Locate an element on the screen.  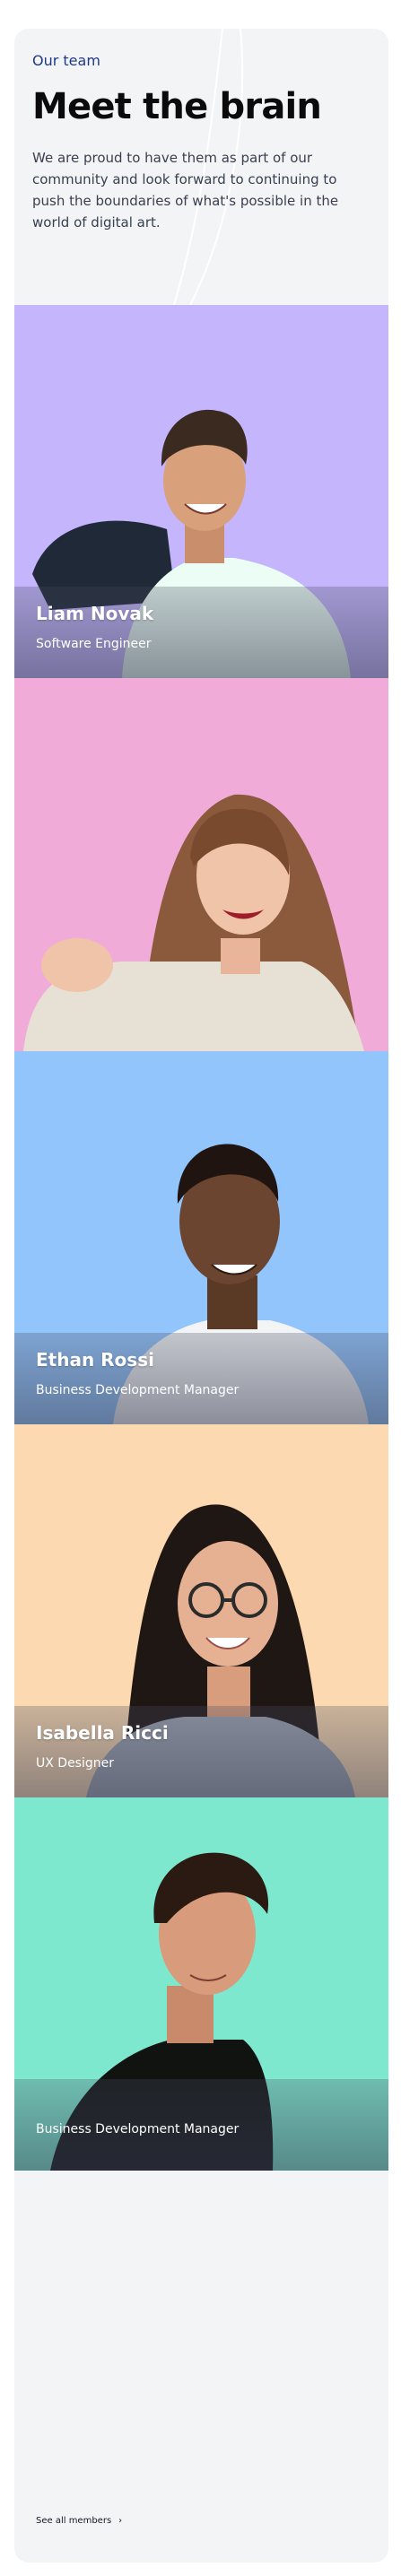
see-all-members-link: See all members › is located at coordinates (79, 2521).